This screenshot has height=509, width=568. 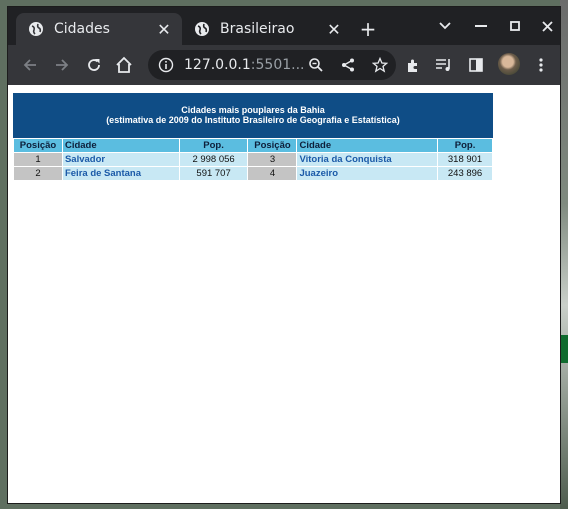 I want to click on tab-strip: Cidades ✕ Brasileirao ✕ +, so click(x=284, y=26).